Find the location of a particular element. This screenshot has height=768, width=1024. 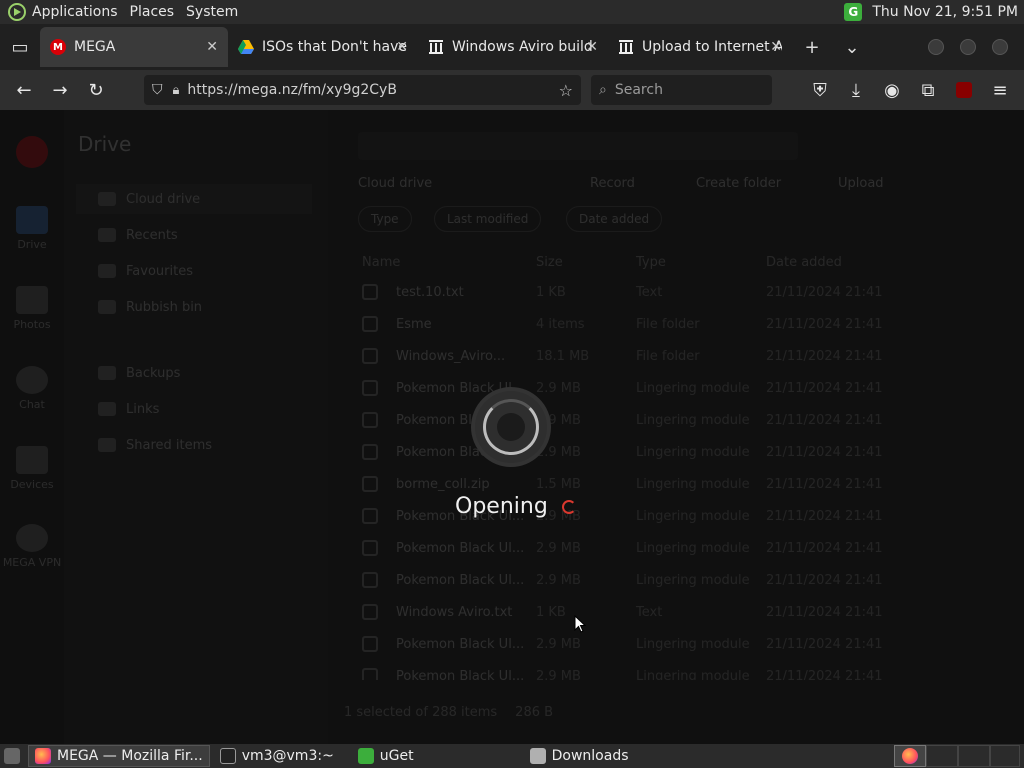

drive-icon is located at coordinates (246, 47).